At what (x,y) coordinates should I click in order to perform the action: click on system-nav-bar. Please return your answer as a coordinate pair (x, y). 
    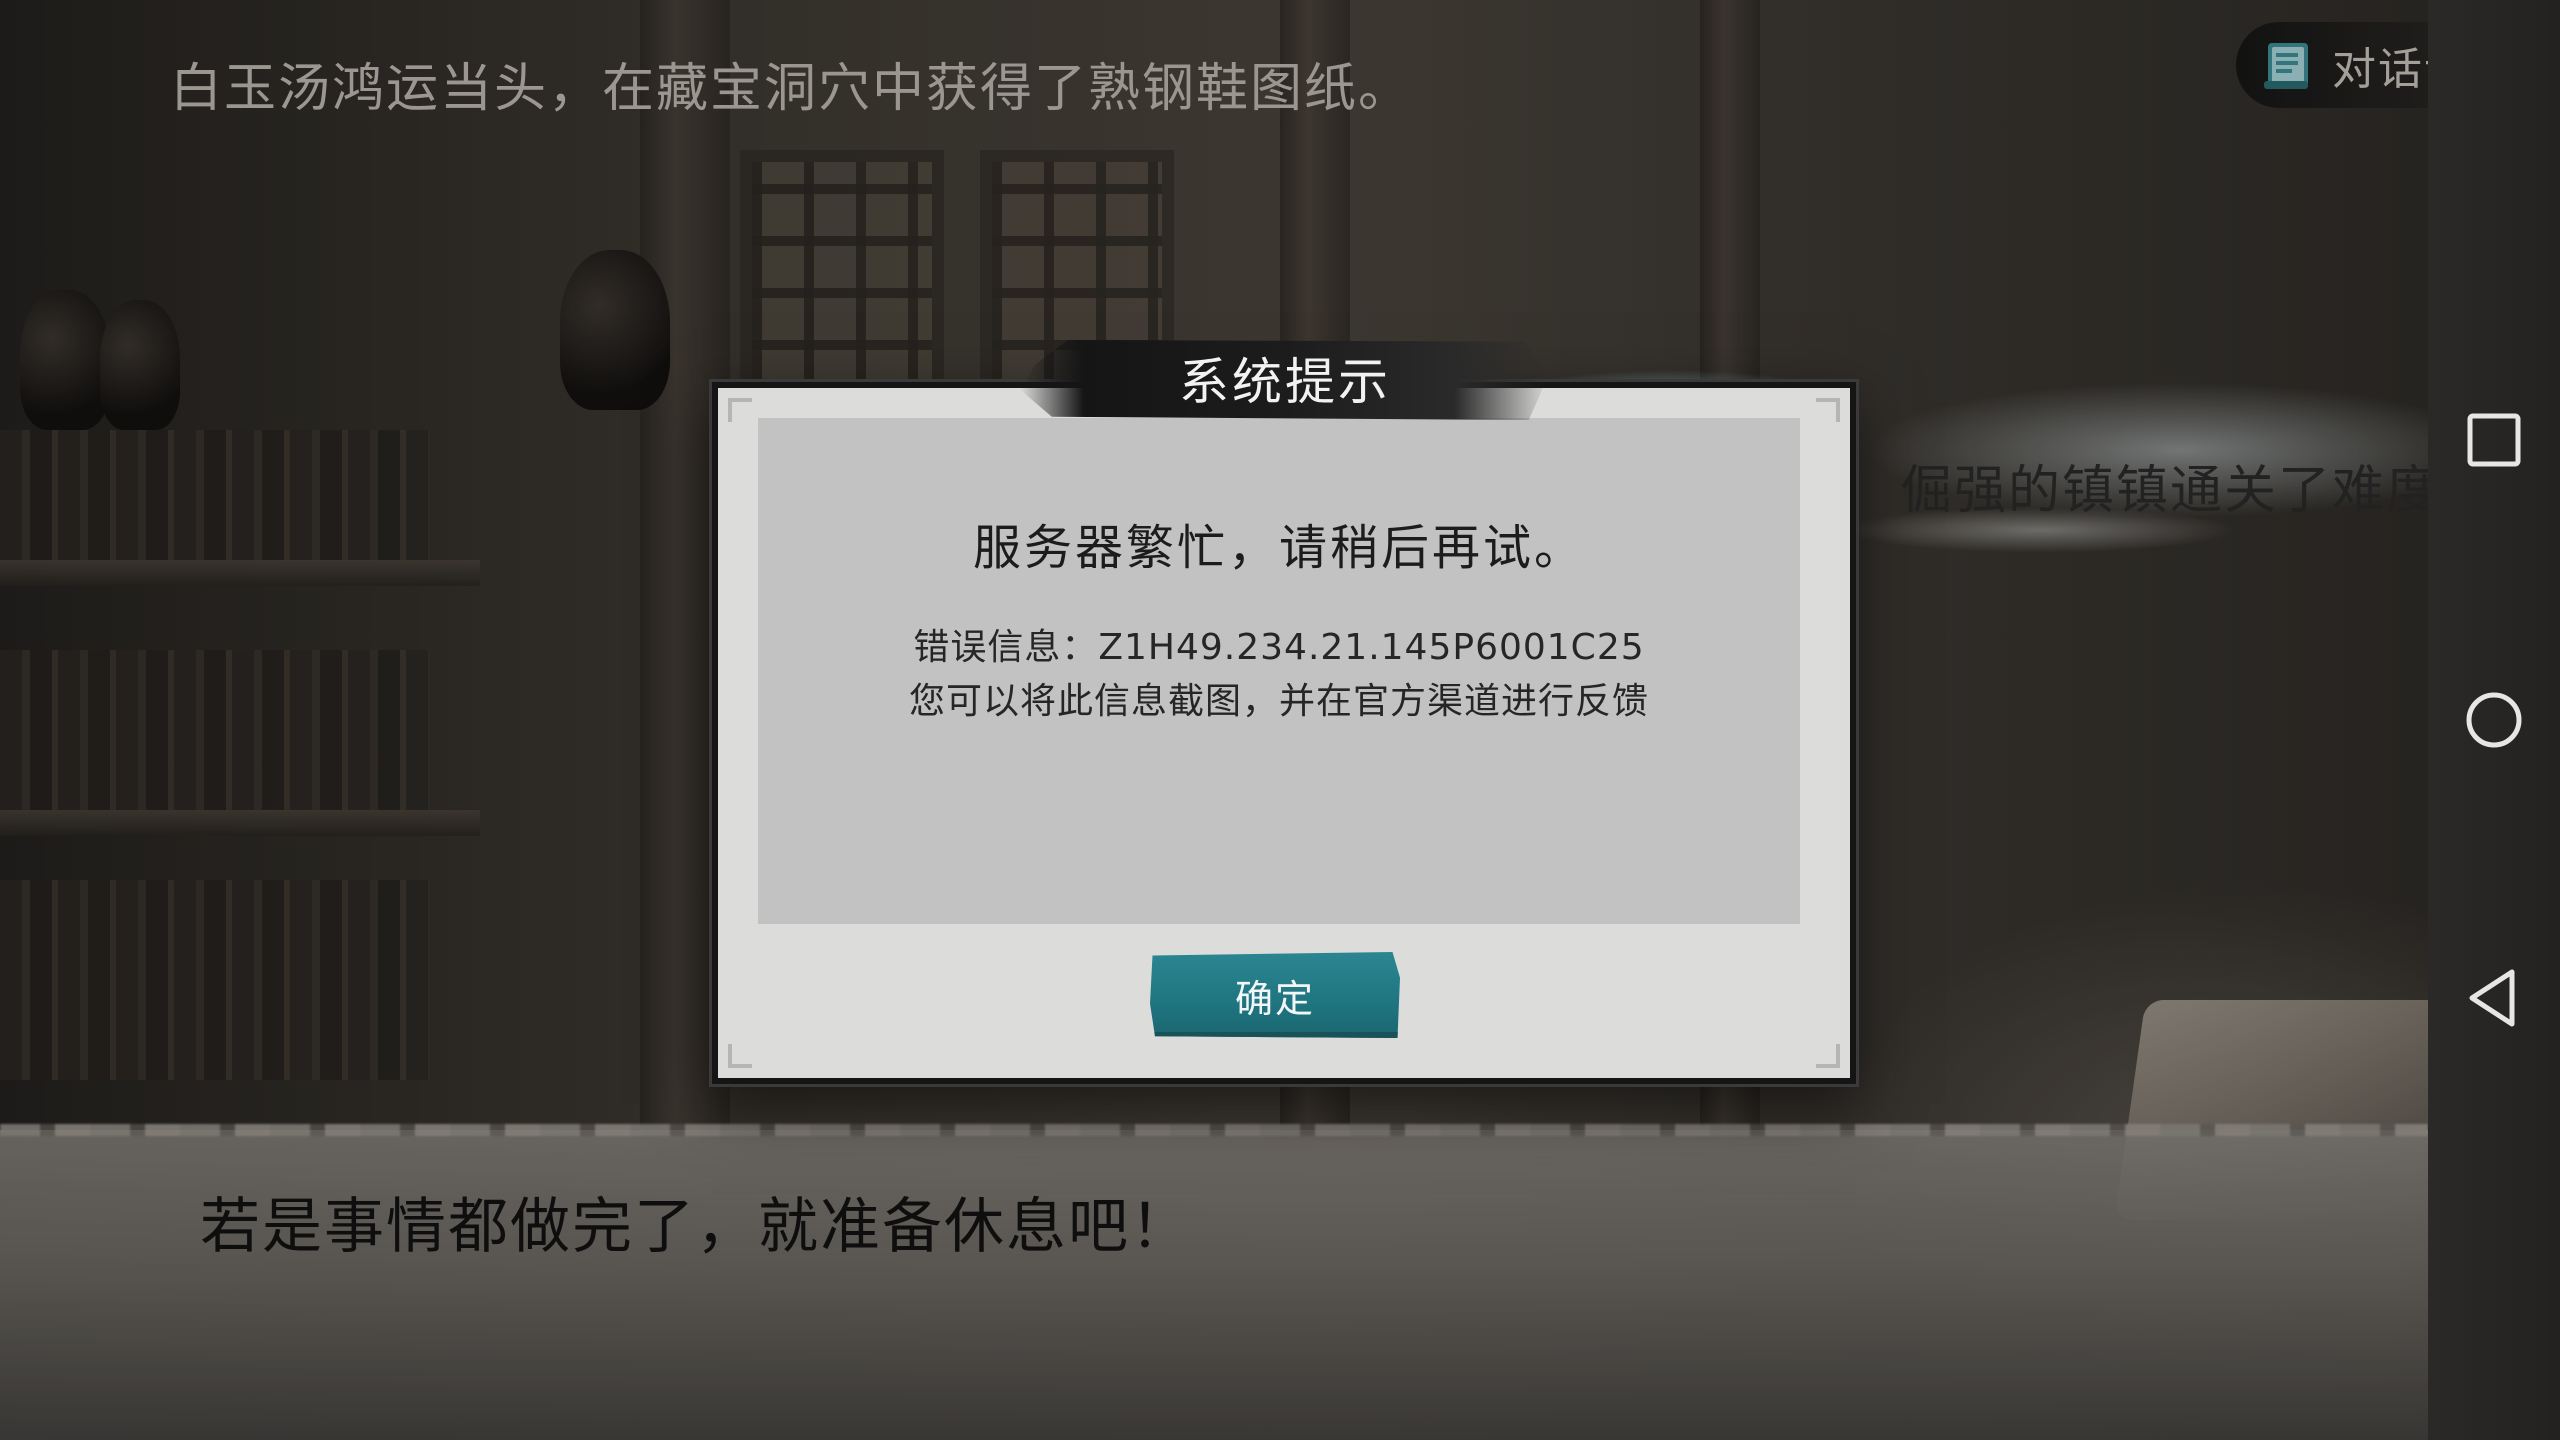
    Looking at the image, I should click on (2494, 720).